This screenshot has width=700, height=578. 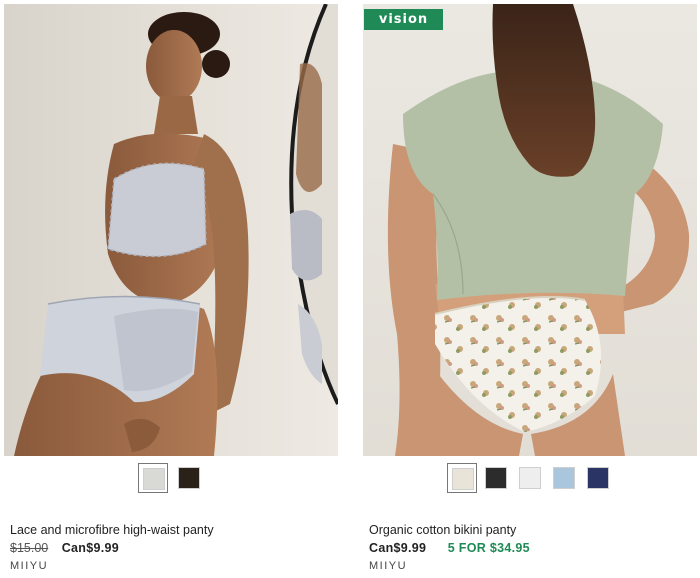 I want to click on color-swatch-dark-lace, so click(x=189, y=478).